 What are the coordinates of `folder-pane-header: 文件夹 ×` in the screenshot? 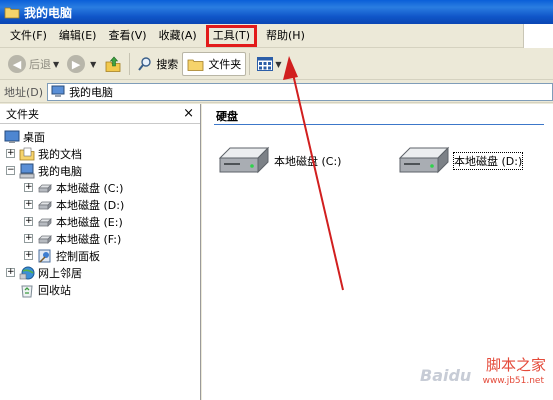 It's located at (100, 114).